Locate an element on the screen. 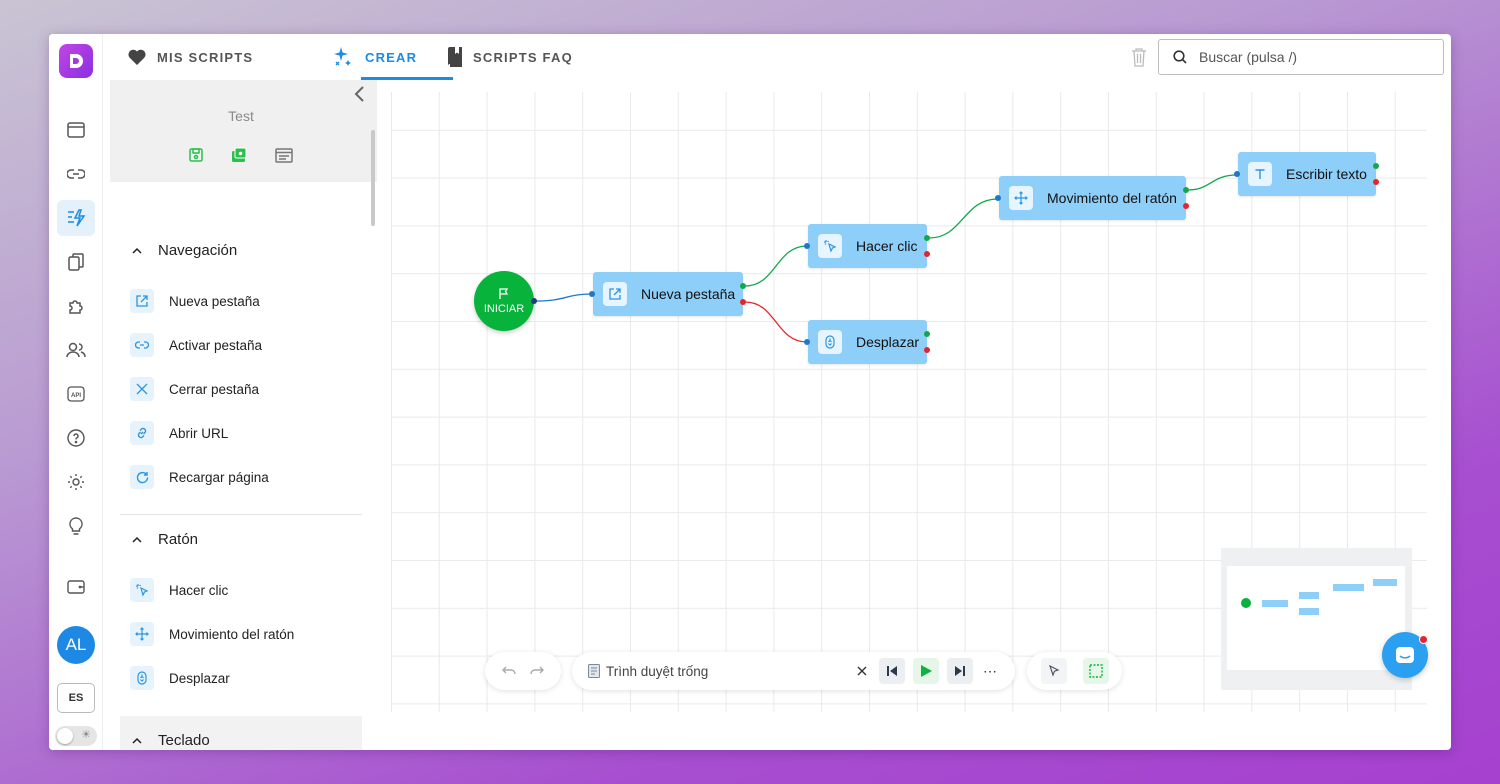  start-node: INICIAR is located at coordinates (505, 301).